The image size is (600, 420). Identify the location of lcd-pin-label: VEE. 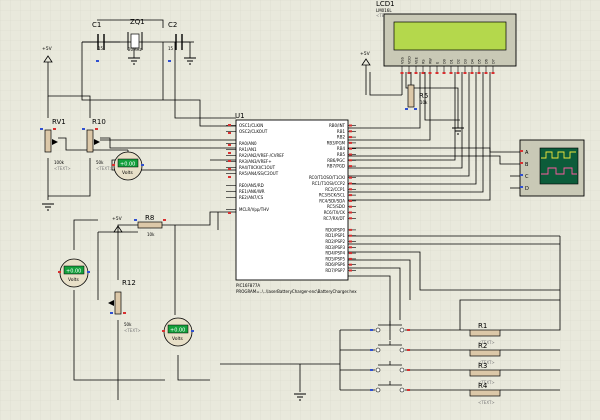
(416, 60).